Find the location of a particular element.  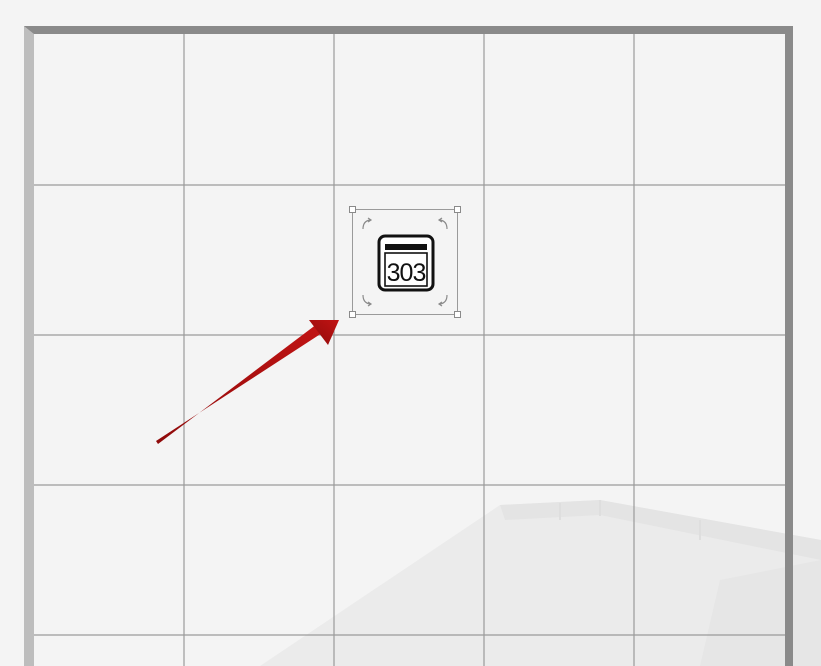

resize-handle-bottom-right is located at coordinates (457, 314).